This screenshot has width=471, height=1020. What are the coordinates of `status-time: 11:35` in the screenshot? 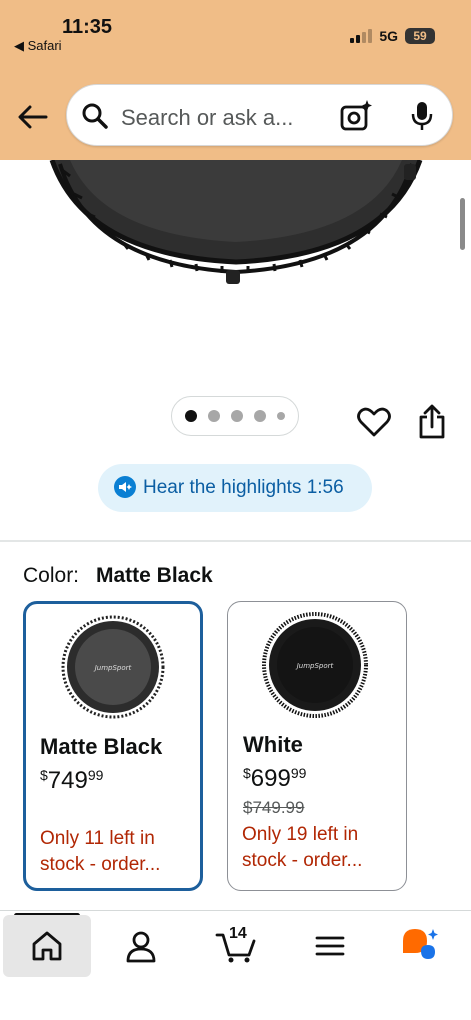 It's located at (87, 27).